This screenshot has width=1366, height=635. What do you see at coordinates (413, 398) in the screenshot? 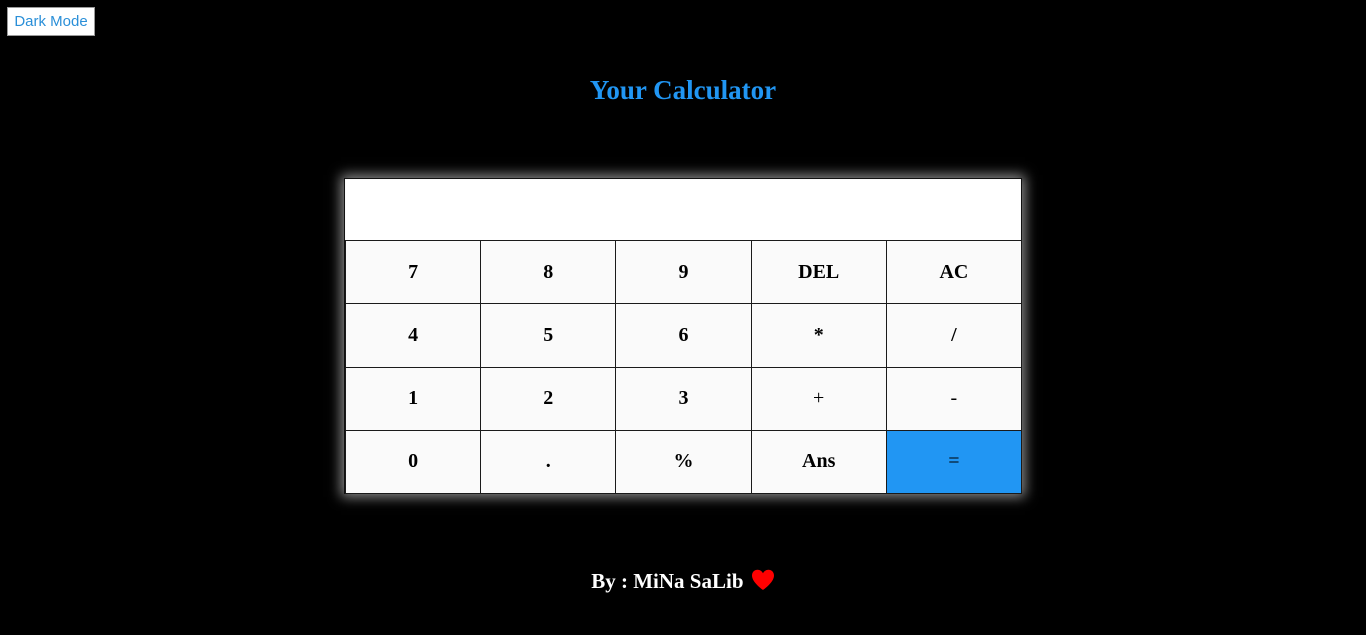
I see `key-1: 1` at bounding box center [413, 398].